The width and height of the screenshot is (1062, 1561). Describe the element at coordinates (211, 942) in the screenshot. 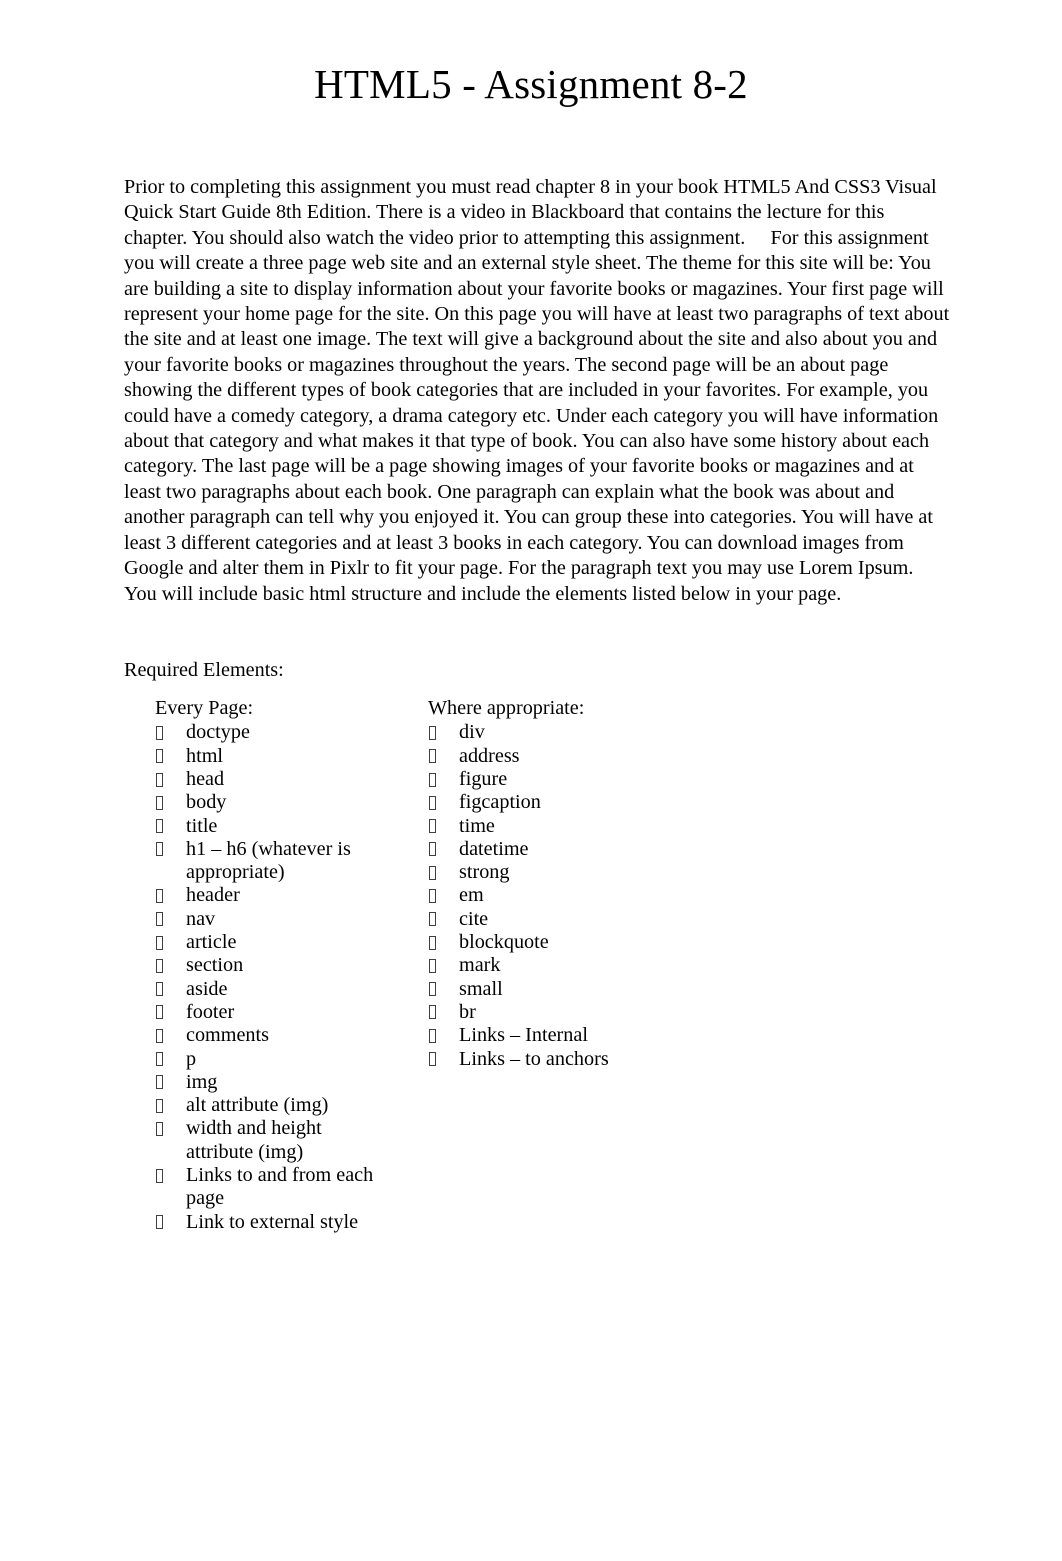

I see `list-item-label: article` at that location.